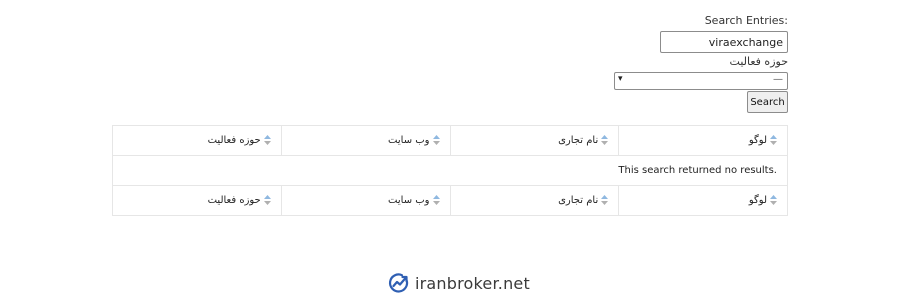 This screenshot has height=298, width=900. What do you see at coordinates (197, 140) in the screenshot?
I see `column-header-field-of-activity: حوزه فعالیت` at bounding box center [197, 140].